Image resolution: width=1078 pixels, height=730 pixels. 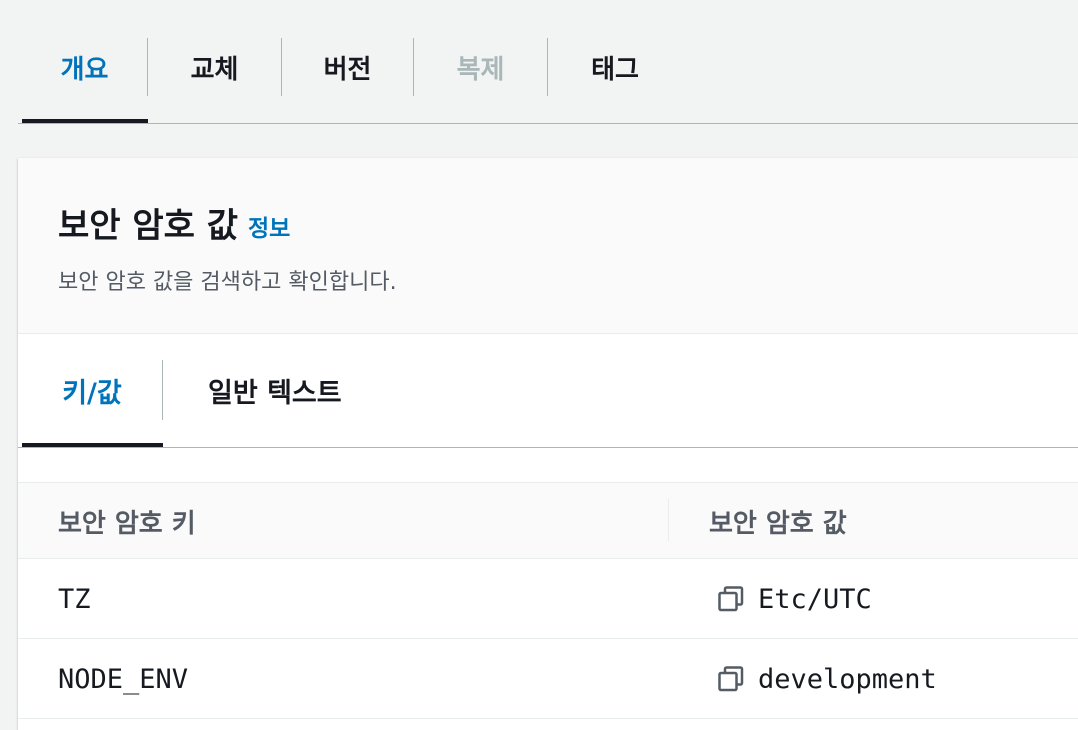 What do you see at coordinates (92, 390) in the screenshot?
I see `tab-key-value: 키/값` at bounding box center [92, 390].